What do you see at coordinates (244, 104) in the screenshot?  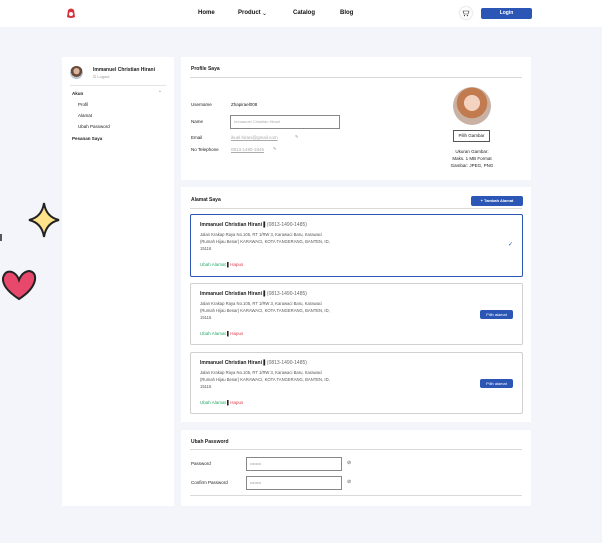 I see `username-value: Zhapirael008` at bounding box center [244, 104].